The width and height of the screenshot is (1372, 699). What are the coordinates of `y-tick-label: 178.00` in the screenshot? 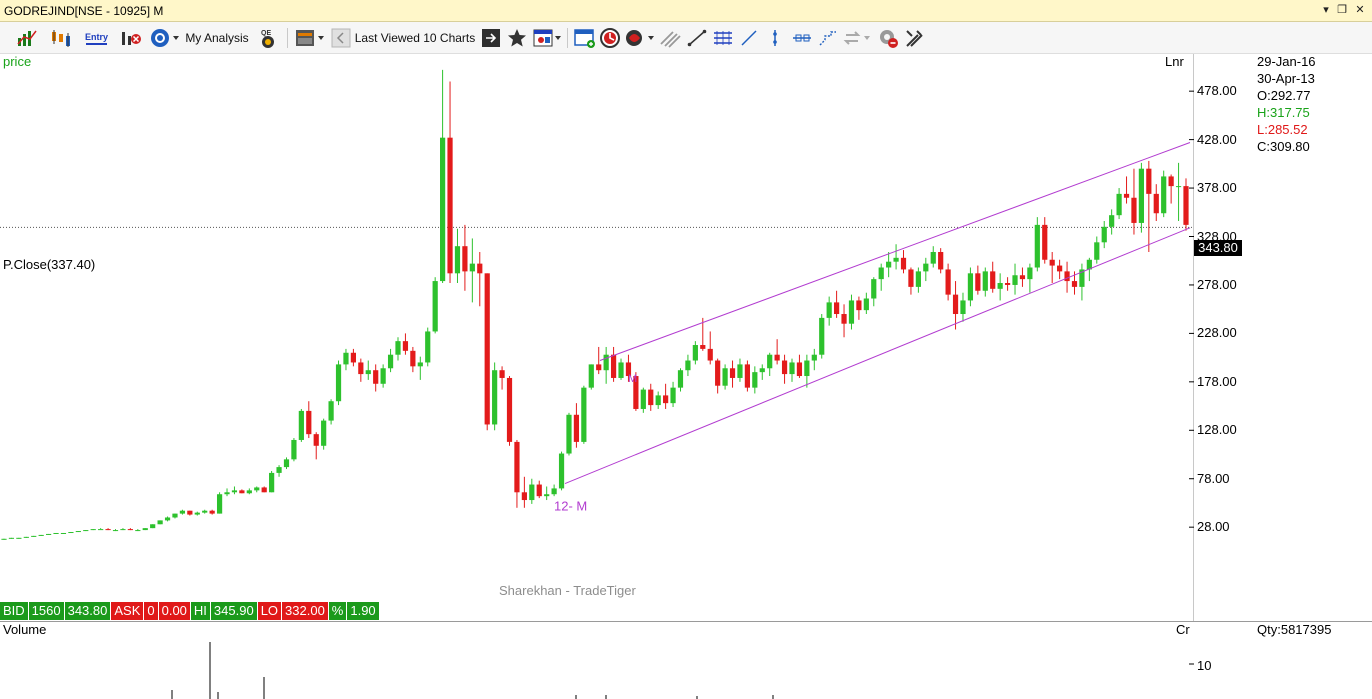 It's located at (1217, 381).